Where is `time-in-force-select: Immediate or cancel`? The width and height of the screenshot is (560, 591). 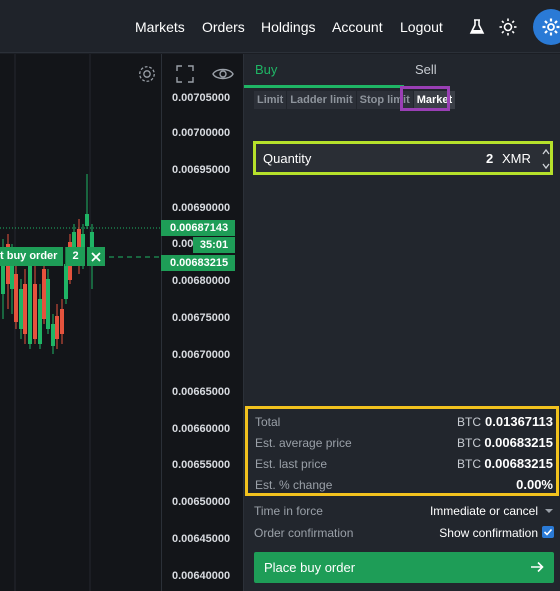
time-in-force-select: Immediate or cancel is located at coordinates (484, 511).